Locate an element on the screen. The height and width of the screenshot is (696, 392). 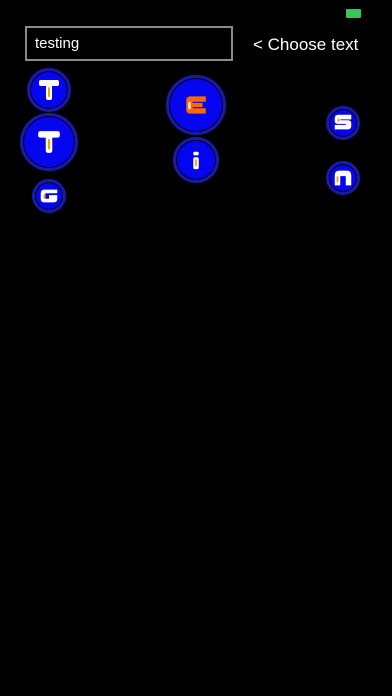
letter-e-icon is located at coordinates (196, 105).